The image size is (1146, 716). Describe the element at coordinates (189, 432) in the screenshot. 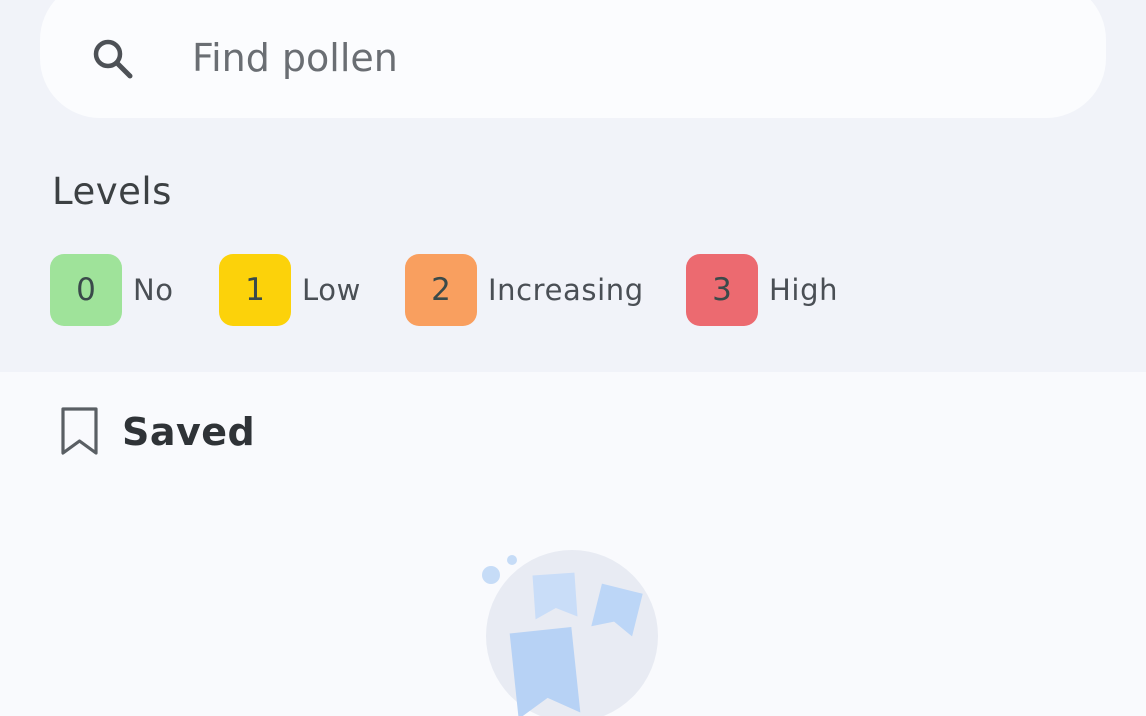

I see `saved-title: Saved` at that location.